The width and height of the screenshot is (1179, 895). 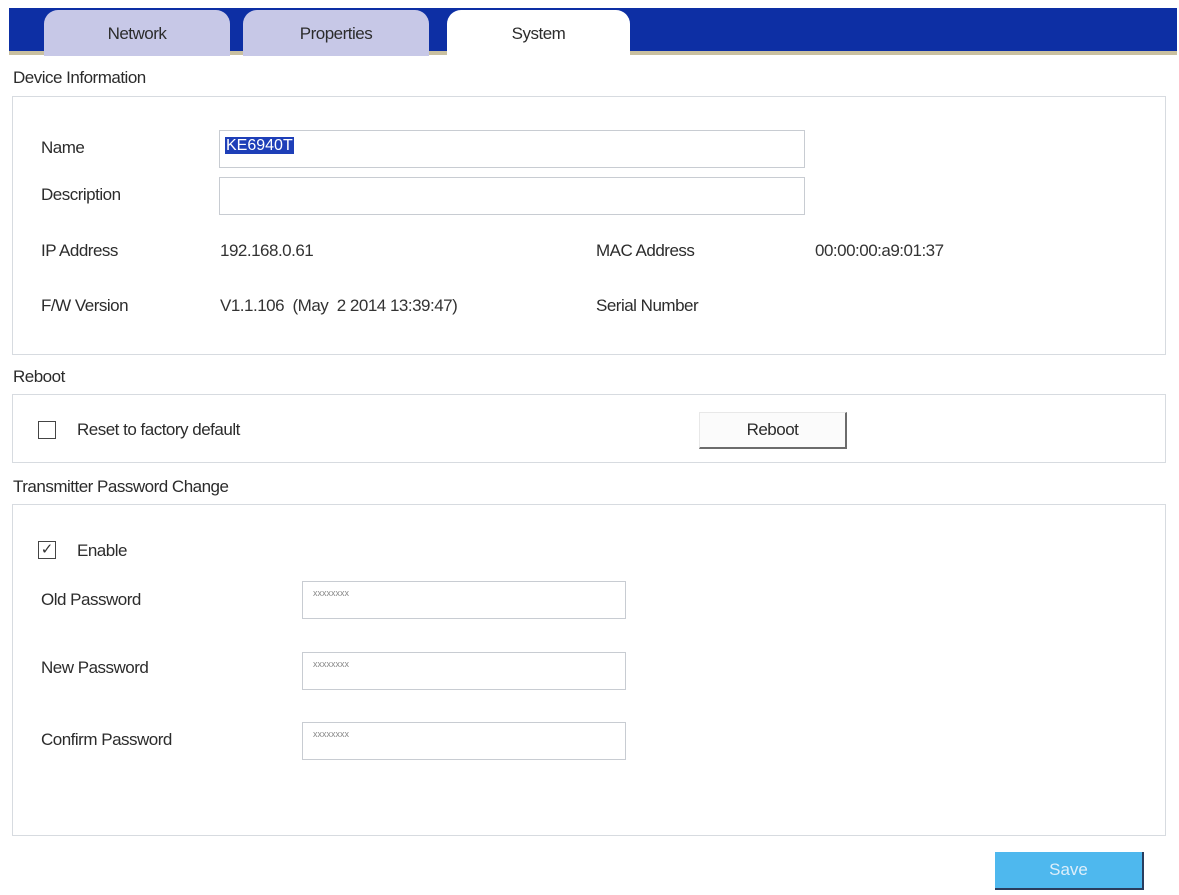 What do you see at coordinates (81, 194) in the screenshot?
I see `description-label: Description` at bounding box center [81, 194].